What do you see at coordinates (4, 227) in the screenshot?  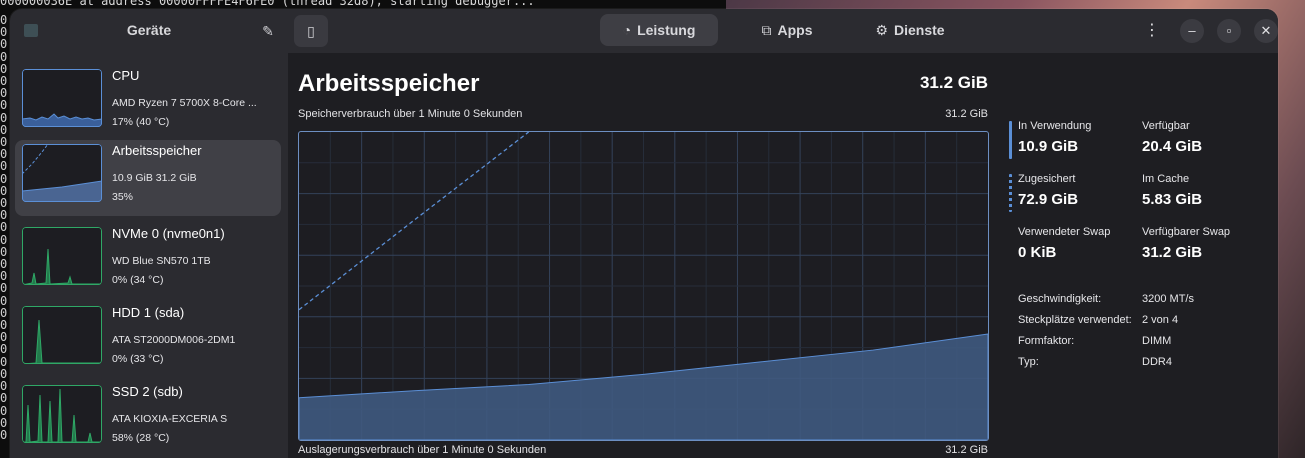 I see `terminal-left-column: 00000000000000000000000000000000000` at bounding box center [4, 227].